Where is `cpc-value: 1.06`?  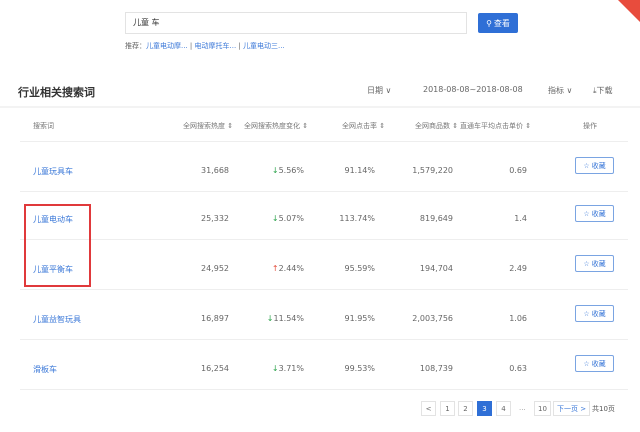 cpc-value: 1.06 is located at coordinates (518, 318).